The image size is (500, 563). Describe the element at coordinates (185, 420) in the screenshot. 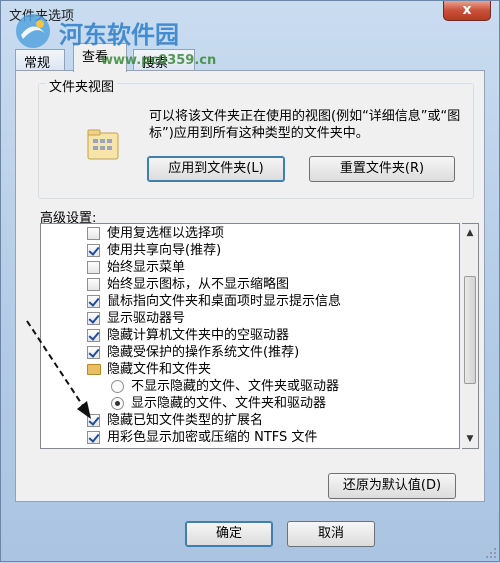

I see `list-item-label: 隐藏已知文件类型的扩展名` at that location.